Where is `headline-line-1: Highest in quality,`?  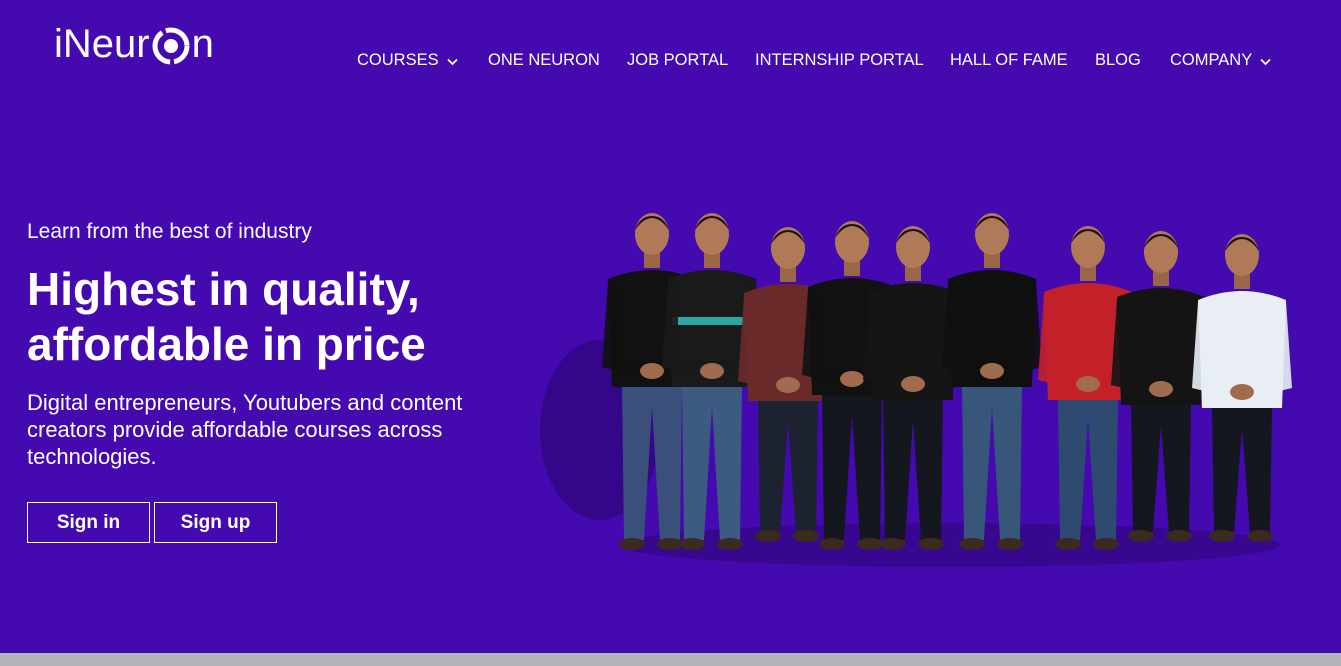
headline-line-1: Highest in quality, is located at coordinates (223, 289).